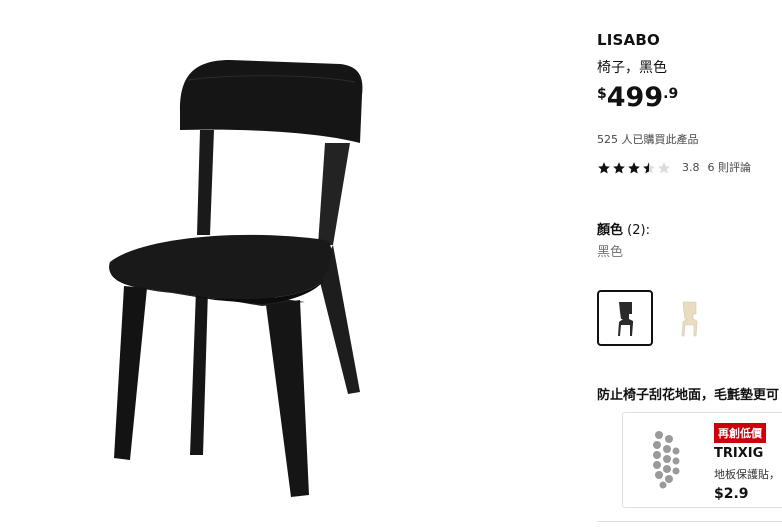 Image resolution: width=782 pixels, height=527 pixels. What do you see at coordinates (747, 474) in the screenshot?
I see `promo-product-description: 地板保護貼，` at bounding box center [747, 474].